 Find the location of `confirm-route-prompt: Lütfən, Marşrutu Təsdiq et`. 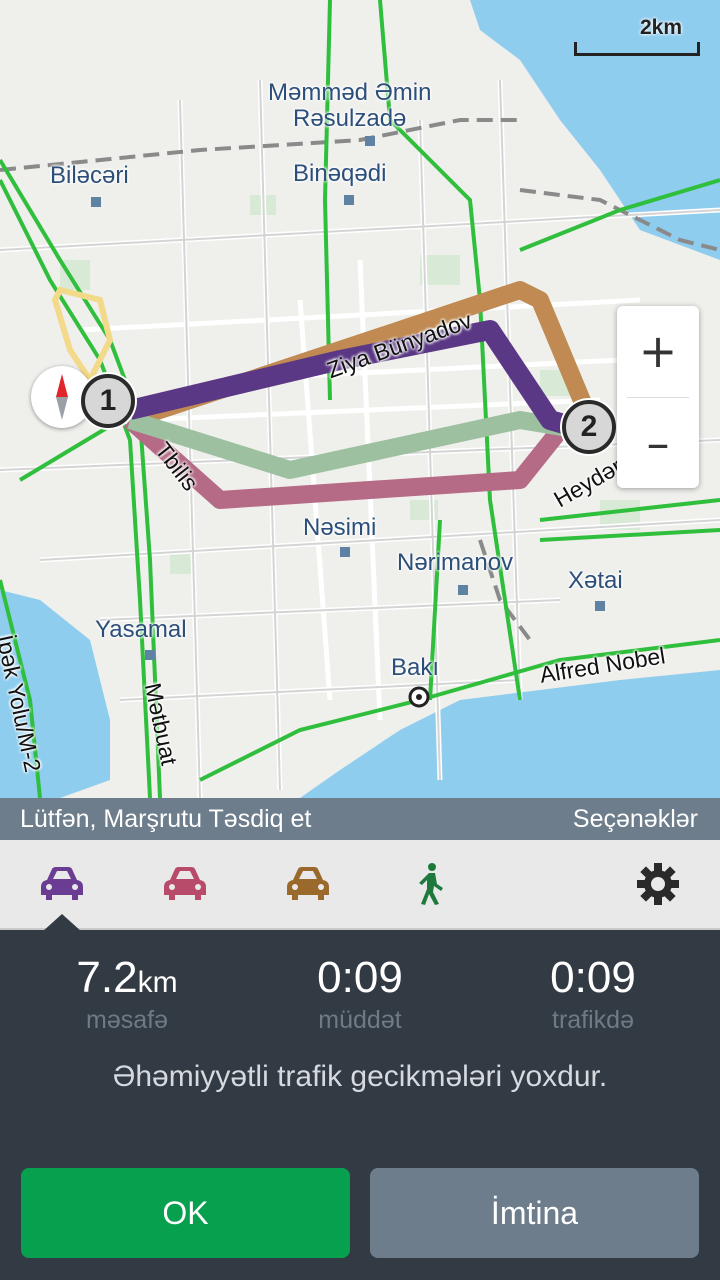

confirm-route-prompt: Lütfən, Marşrutu Təsdiq et is located at coordinates (166, 819).